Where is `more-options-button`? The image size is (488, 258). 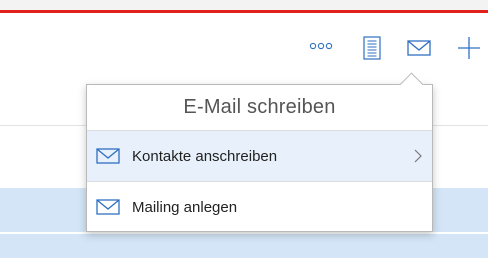 more-options-button is located at coordinates (321, 46).